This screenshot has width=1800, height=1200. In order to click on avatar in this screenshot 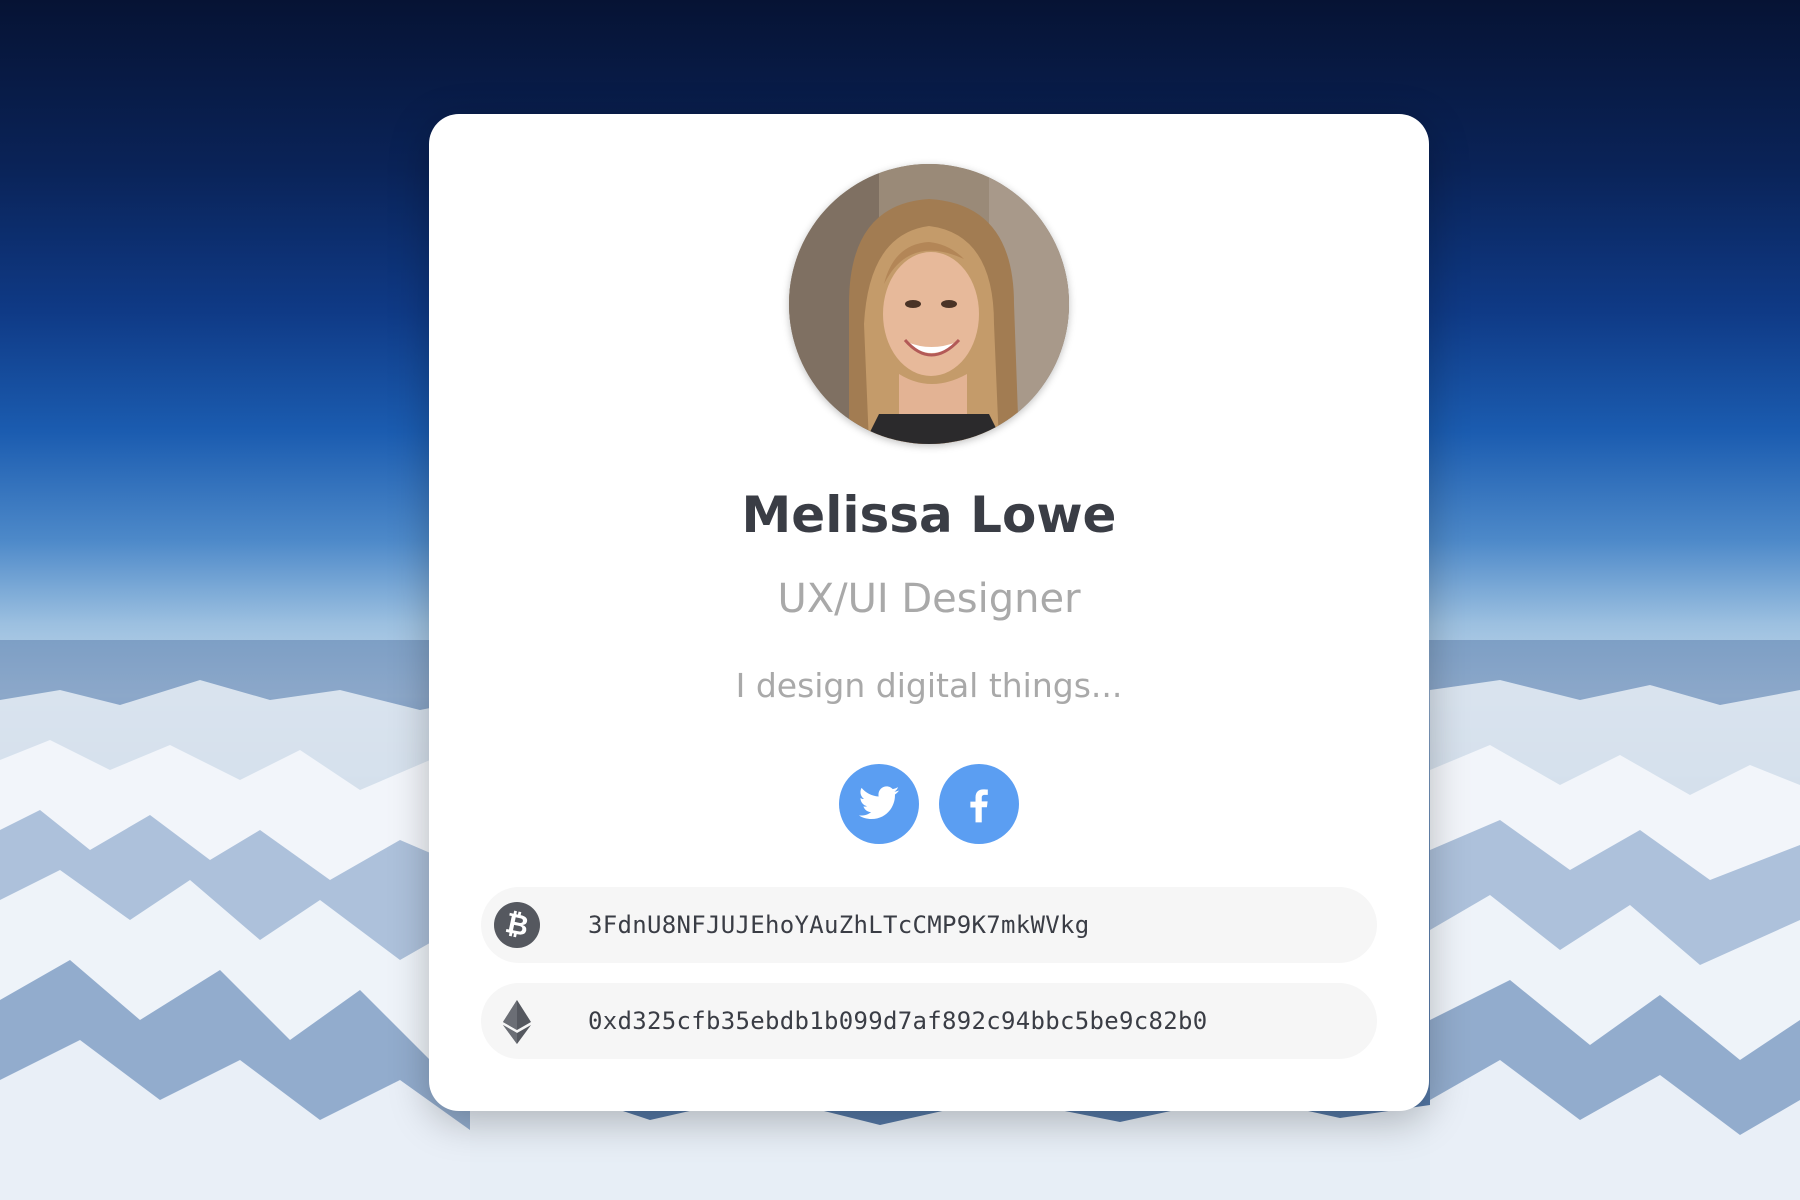, I will do `click(929, 304)`.